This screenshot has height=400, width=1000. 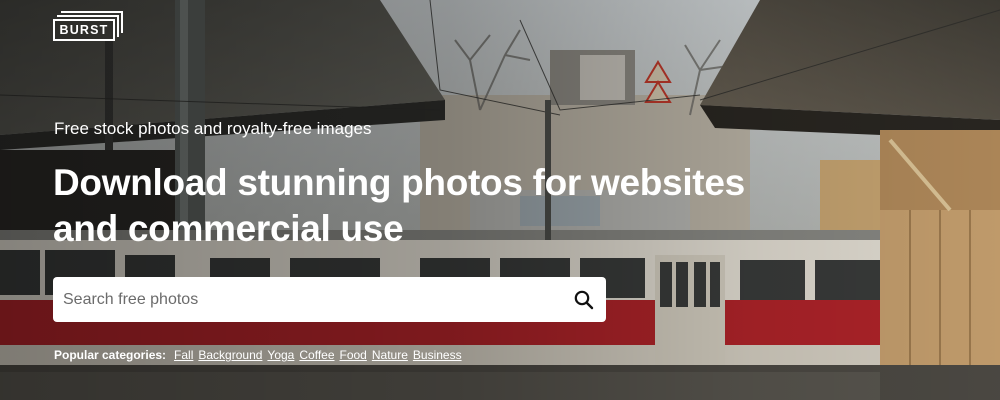 What do you see at coordinates (353, 355) in the screenshot?
I see `category-link-food: Food` at bounding box center [353, 355].